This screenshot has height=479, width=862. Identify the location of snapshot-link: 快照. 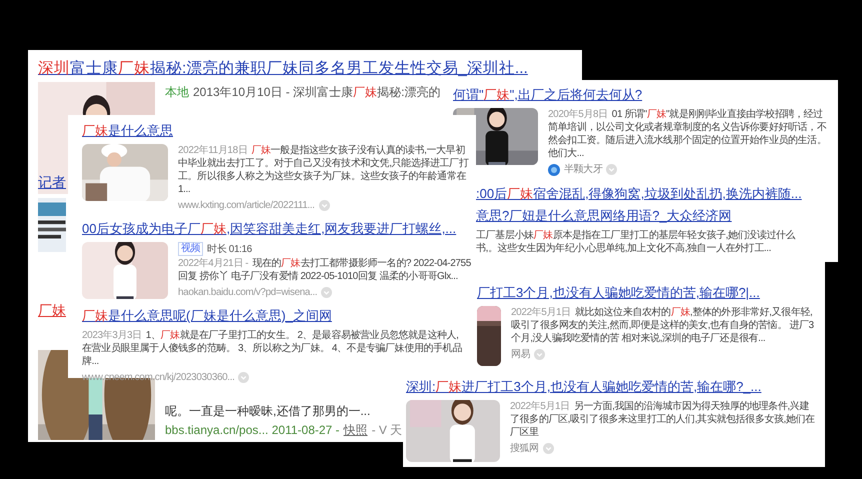
(356, 430).